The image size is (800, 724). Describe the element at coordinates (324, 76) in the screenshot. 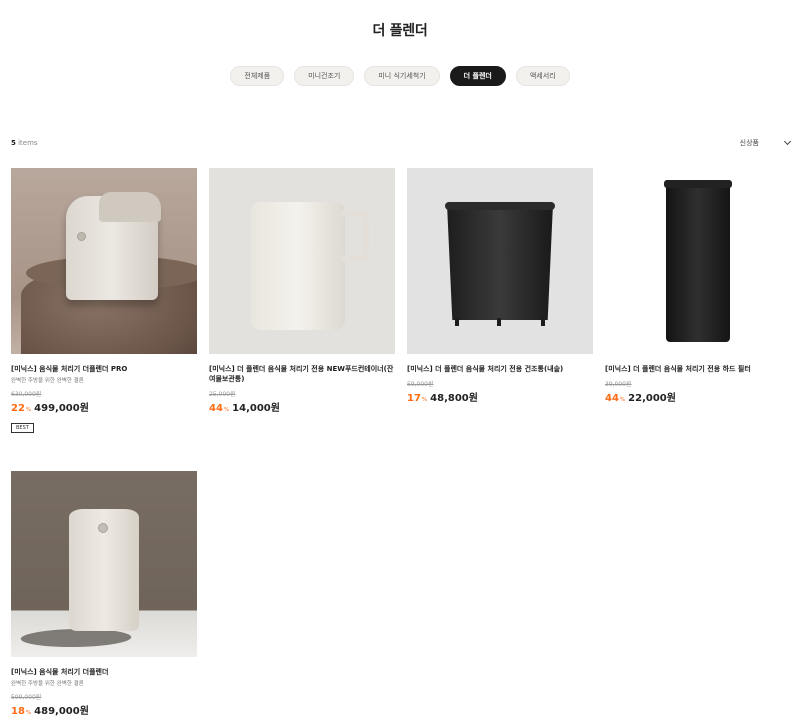

I see `tab-mini-dryer: 미니건조기` at that location.